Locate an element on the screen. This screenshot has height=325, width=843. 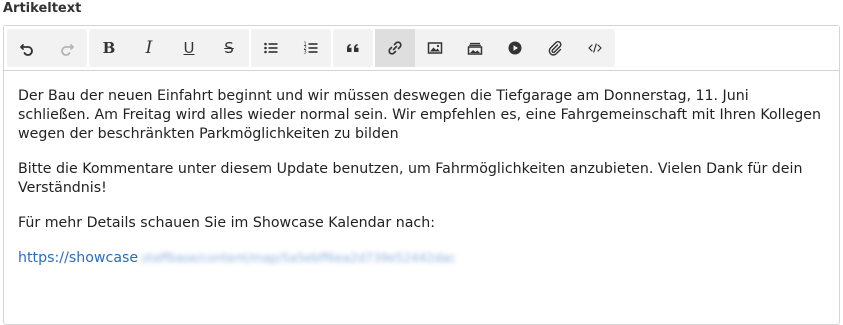
bullet-list-icon is located at coordinates (271, 48).